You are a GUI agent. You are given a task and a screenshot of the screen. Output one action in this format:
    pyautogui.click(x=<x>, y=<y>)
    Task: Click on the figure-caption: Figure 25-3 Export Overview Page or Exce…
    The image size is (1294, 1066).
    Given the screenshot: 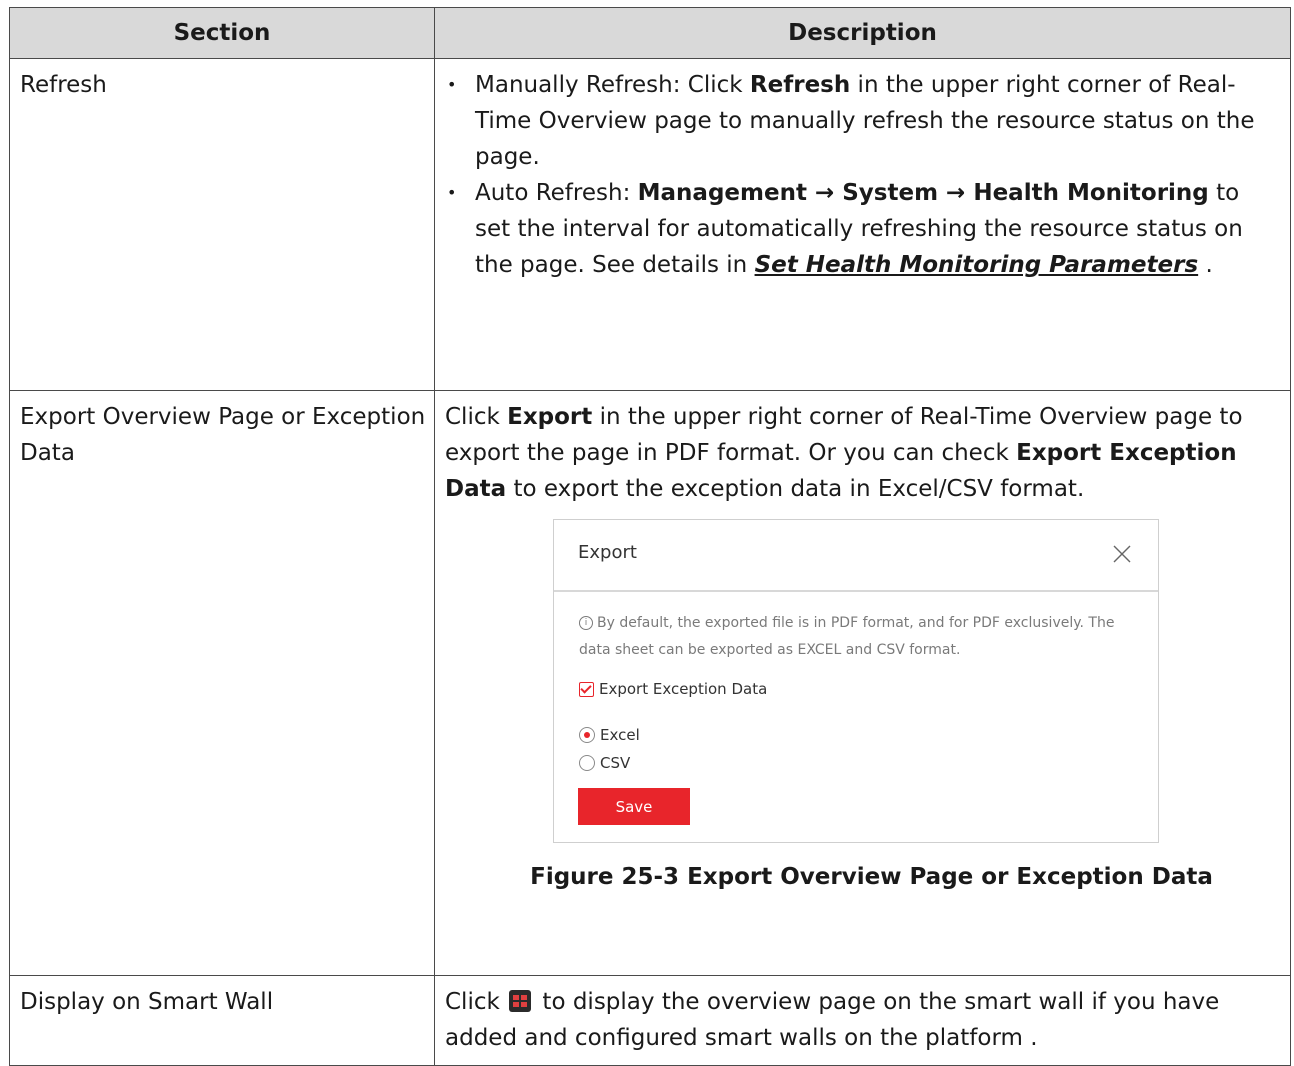 What is the action you would take?
    pyautogui.click(x=871, y=877)
    